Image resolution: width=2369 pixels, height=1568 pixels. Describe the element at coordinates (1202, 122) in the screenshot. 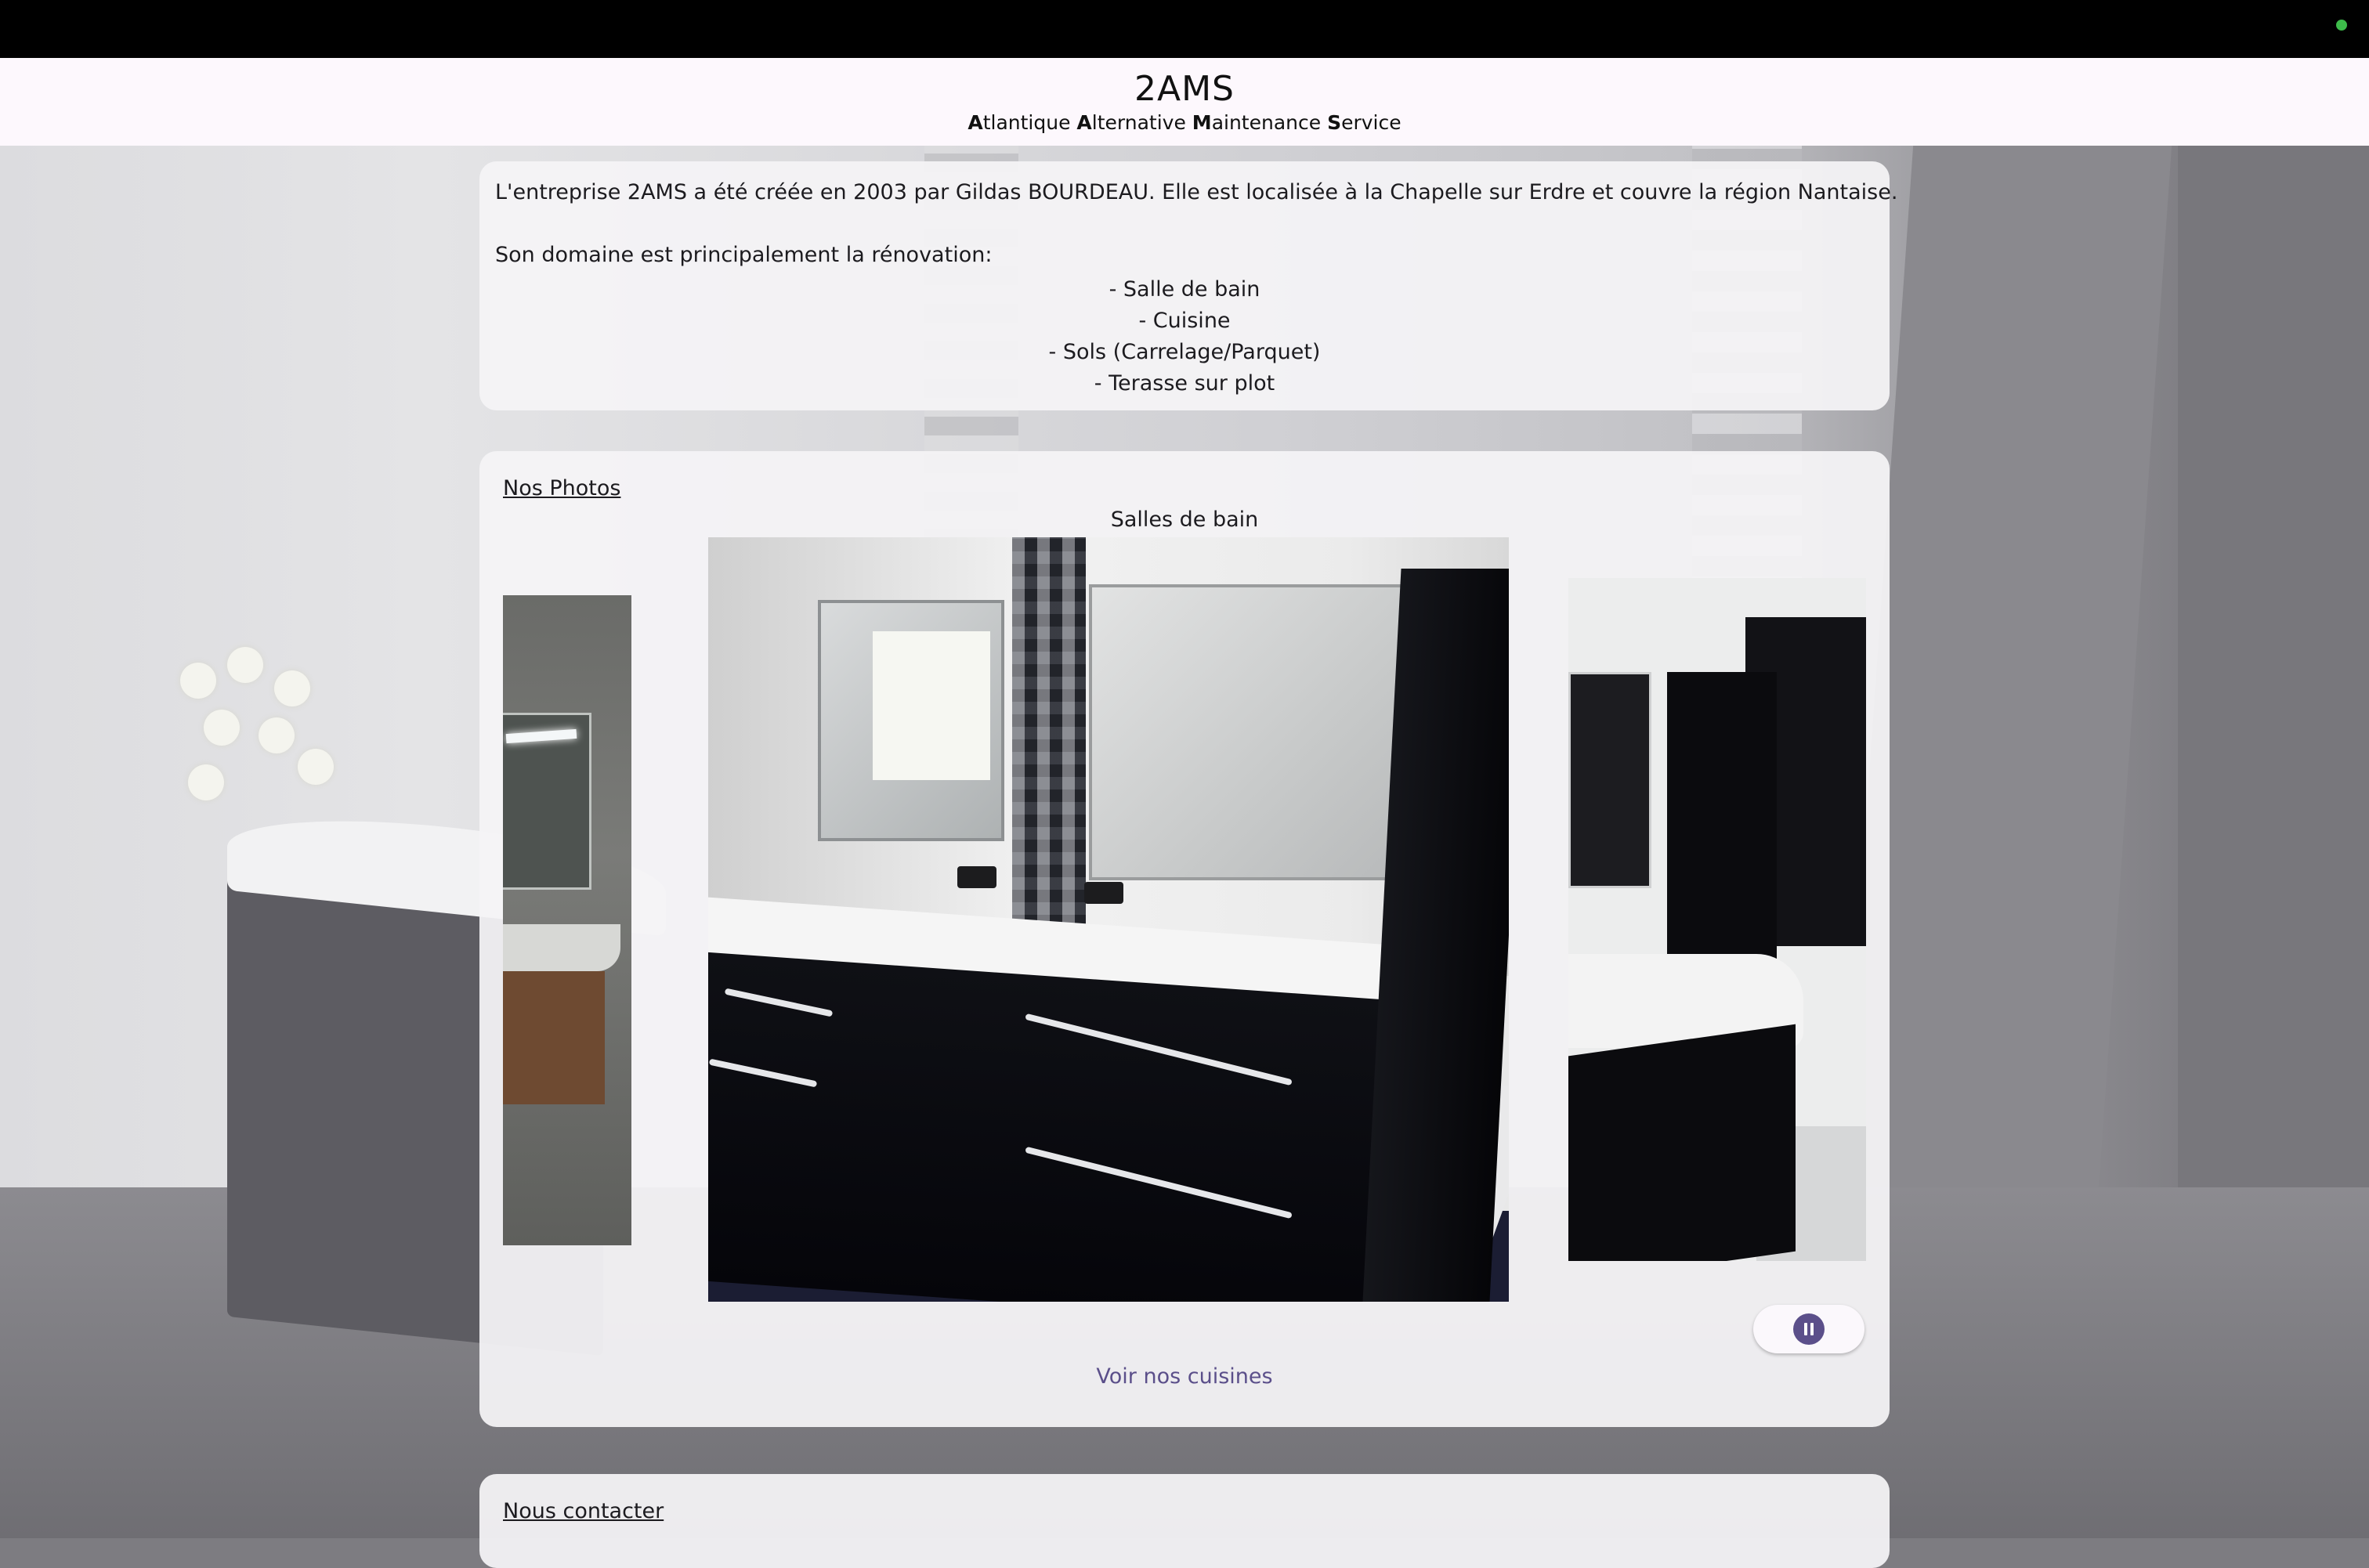

I see `subtitle-initial: M` at that location.